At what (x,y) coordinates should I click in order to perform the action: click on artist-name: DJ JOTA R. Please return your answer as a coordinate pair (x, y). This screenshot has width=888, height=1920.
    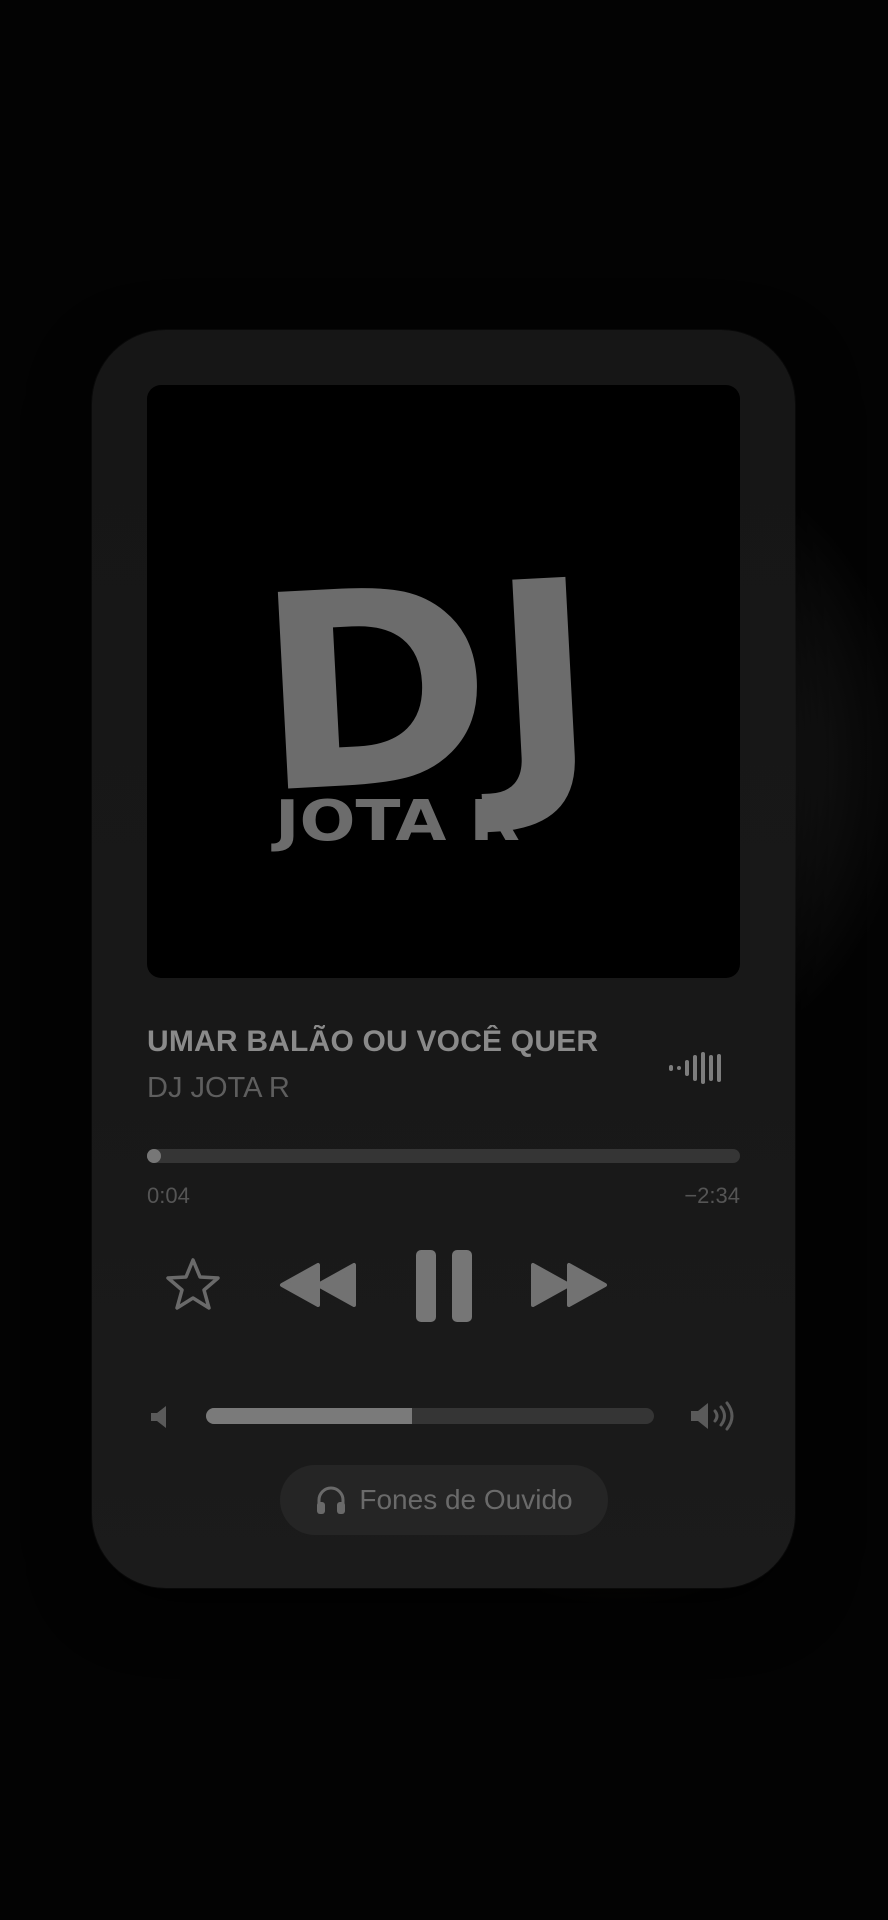
    Looking at the image, I should click on (218, 1088).